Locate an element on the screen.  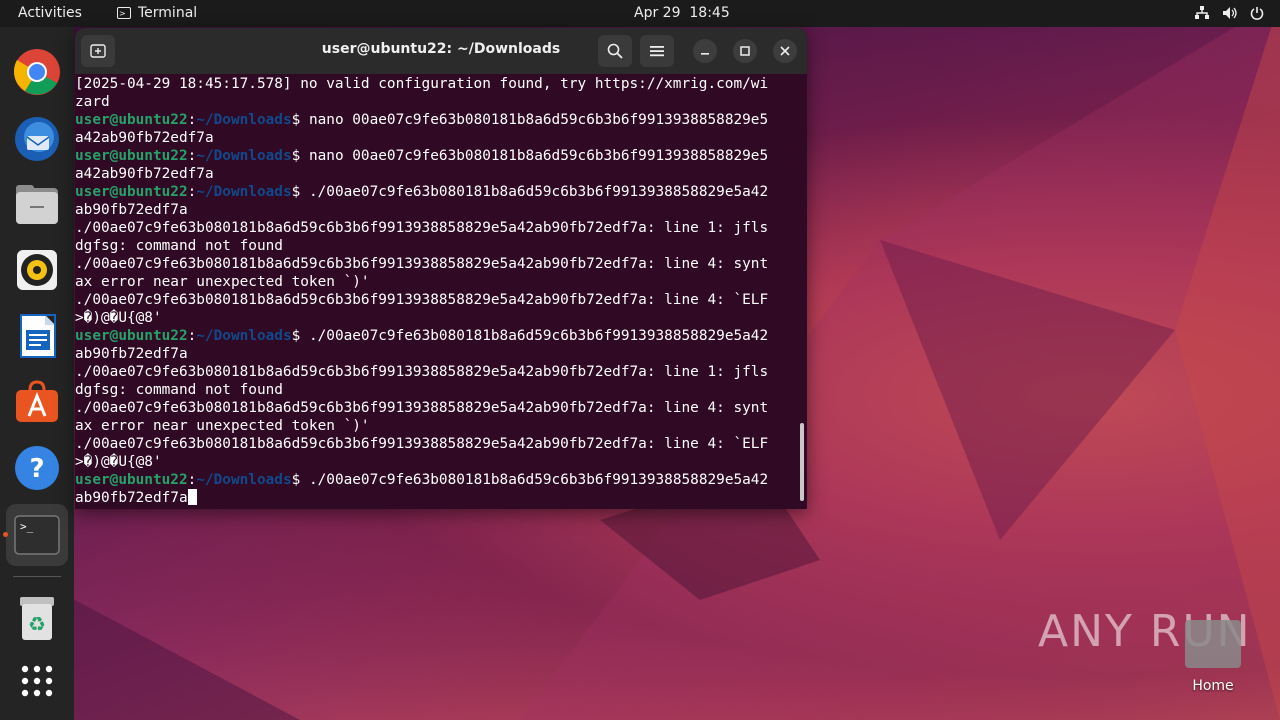
dock-item-chrome is located at coordinates (37, 72).